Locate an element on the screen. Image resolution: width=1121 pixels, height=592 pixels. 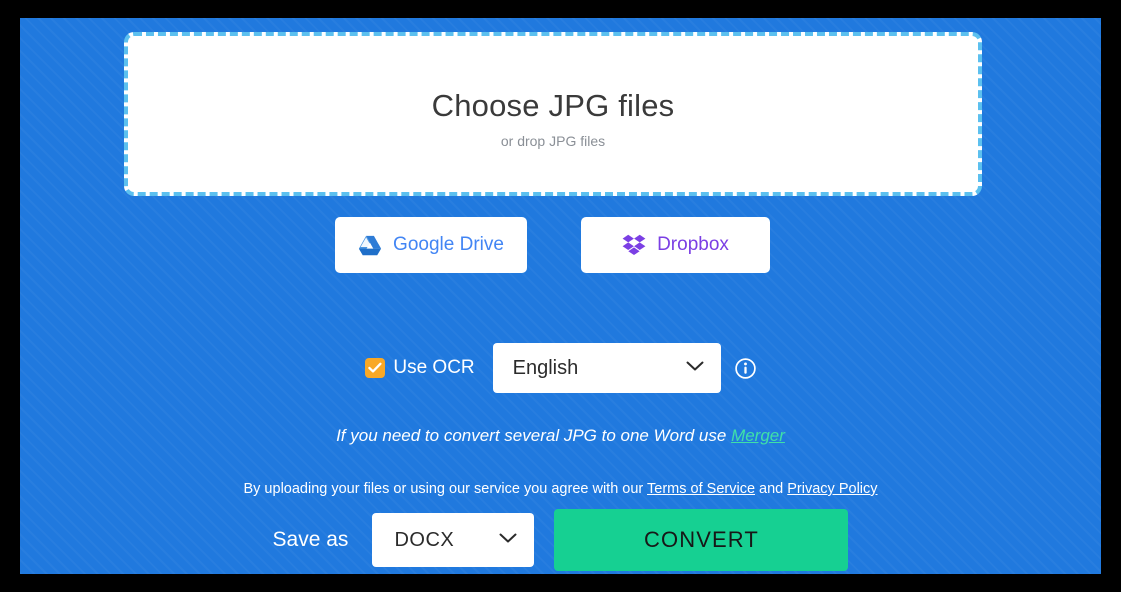
checkmark-icon is located at coordinates (375, 367).